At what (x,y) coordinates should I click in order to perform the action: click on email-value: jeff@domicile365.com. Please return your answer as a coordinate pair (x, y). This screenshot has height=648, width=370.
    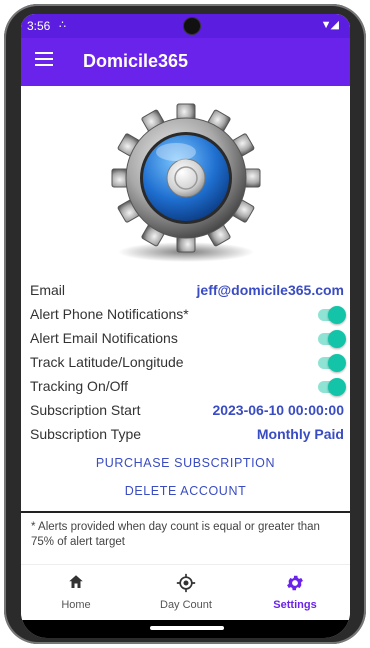
    Looking at the image, I should click on (270, 290).